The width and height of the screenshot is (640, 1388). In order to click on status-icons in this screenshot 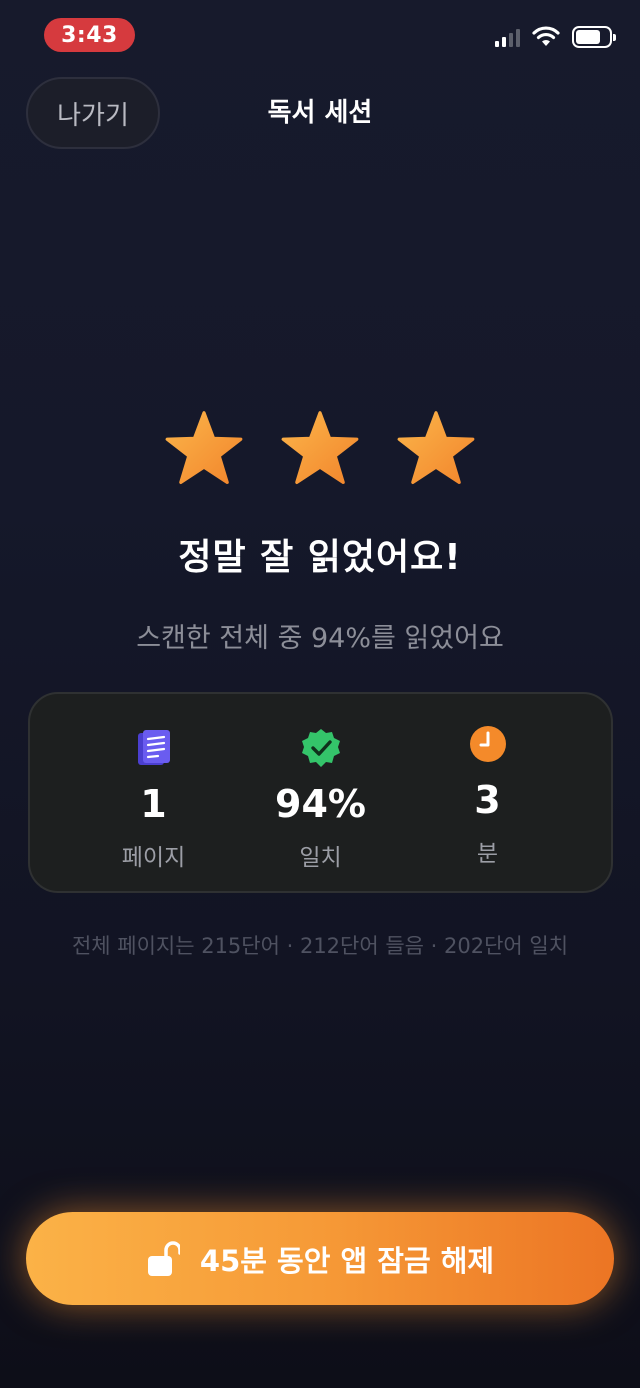, I will do `click(555, 37)`.